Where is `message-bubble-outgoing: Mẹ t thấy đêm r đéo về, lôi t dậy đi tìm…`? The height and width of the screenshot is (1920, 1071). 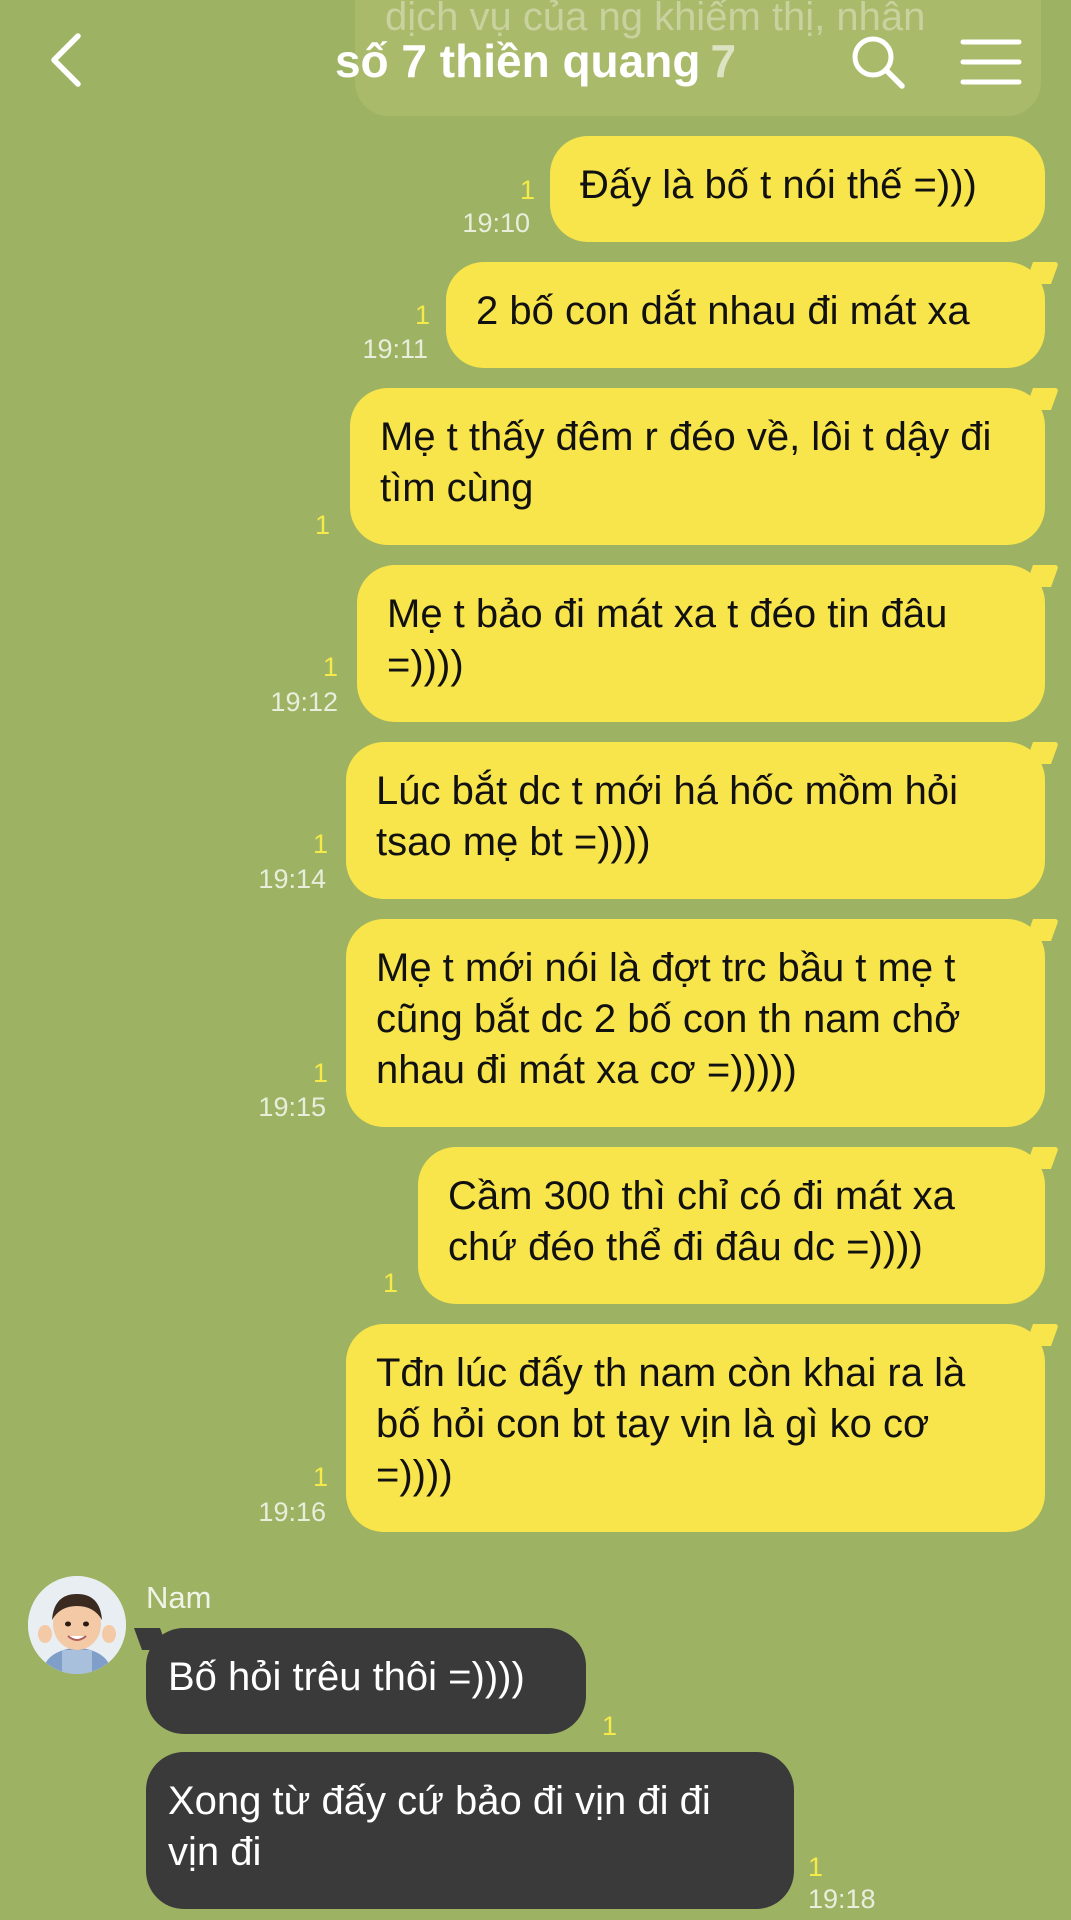 message-bubble-outgoing: Mẹ t thấy đêm r đéo về, lôi t dậy đi tìm… is located at coordinates (697, 466).